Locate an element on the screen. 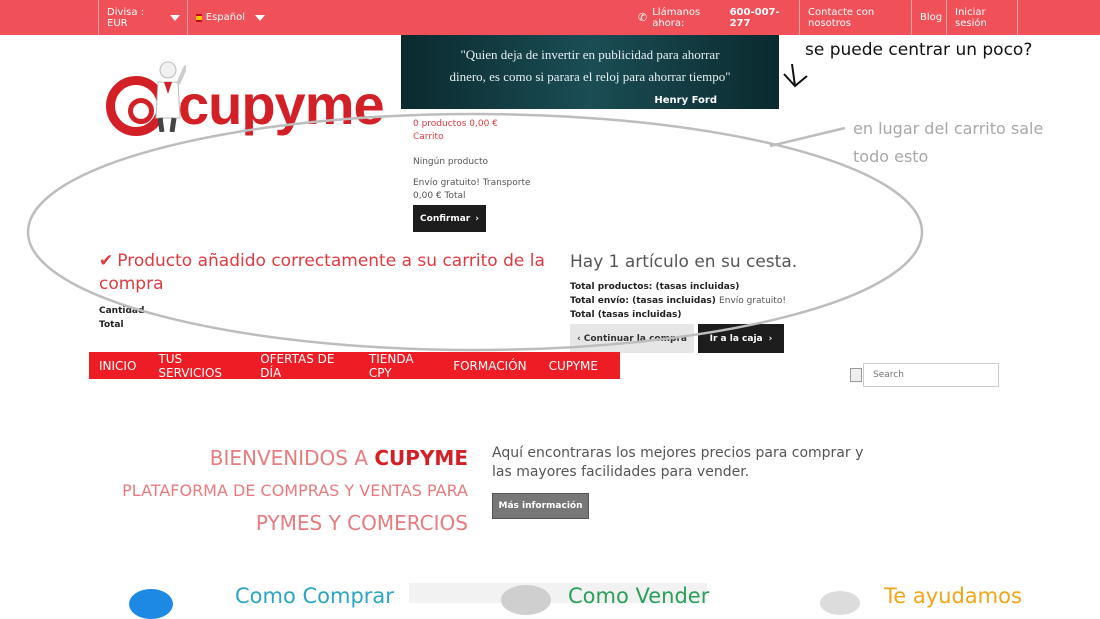  cart-items-title: Hay 1 artículo en su cesta. is located at coordinates (684, 262).